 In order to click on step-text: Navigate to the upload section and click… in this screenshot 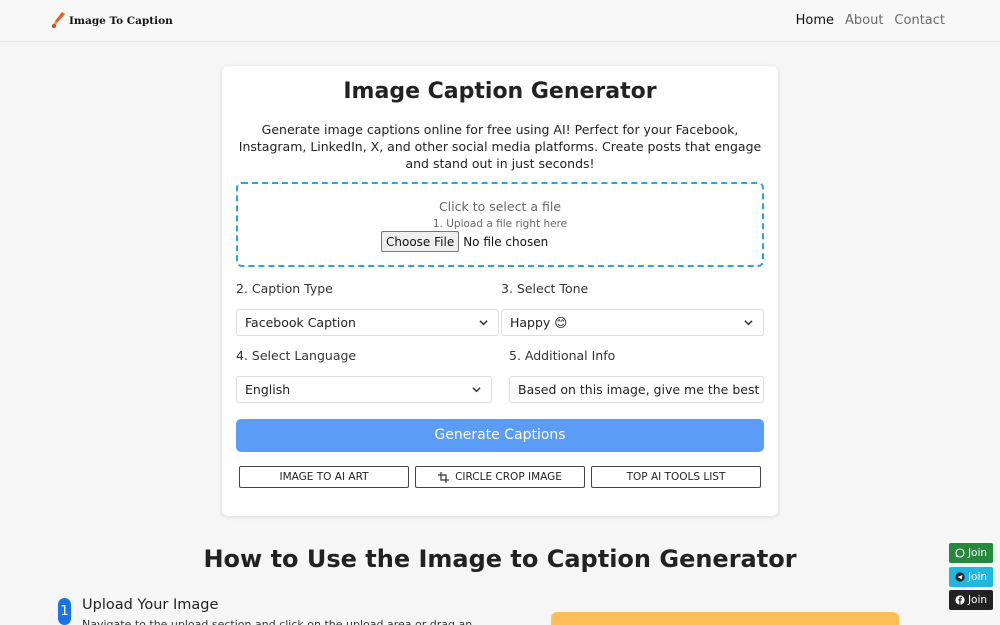, I will do `click(277, 621)`.